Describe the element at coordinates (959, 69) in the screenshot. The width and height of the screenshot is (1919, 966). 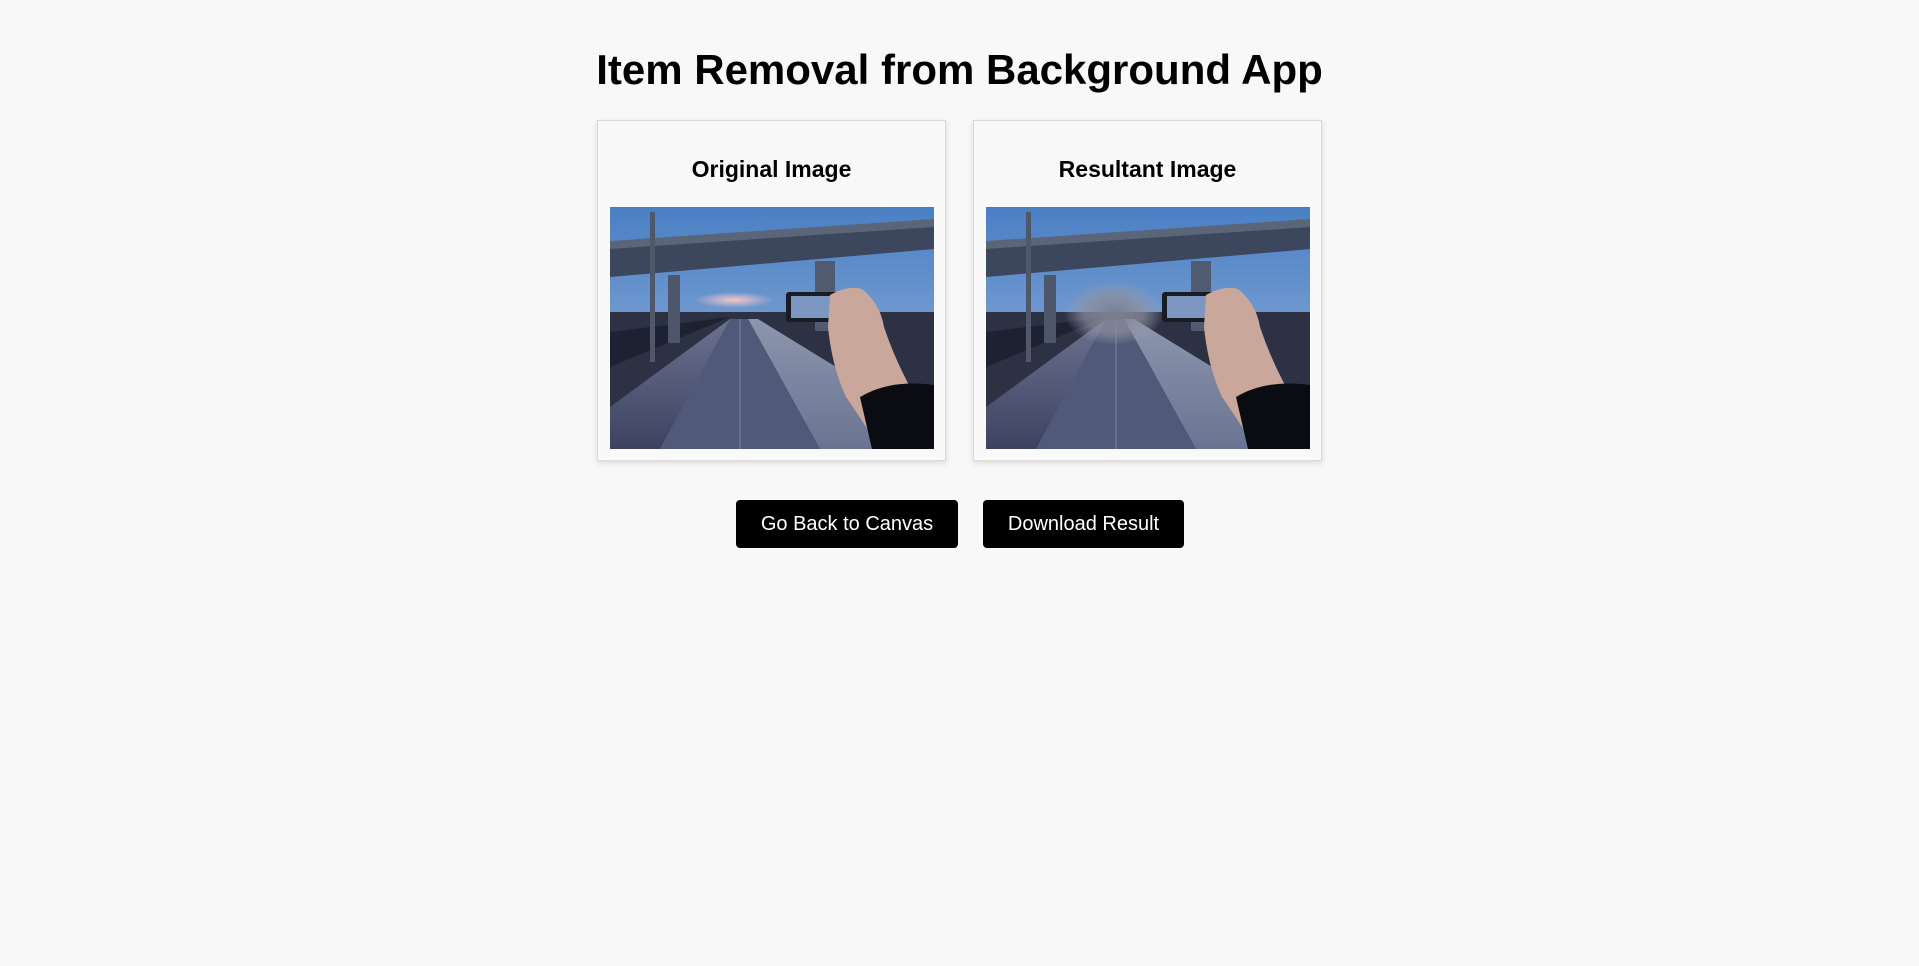
I see `app-title: Item Removal from Background App` at that location.